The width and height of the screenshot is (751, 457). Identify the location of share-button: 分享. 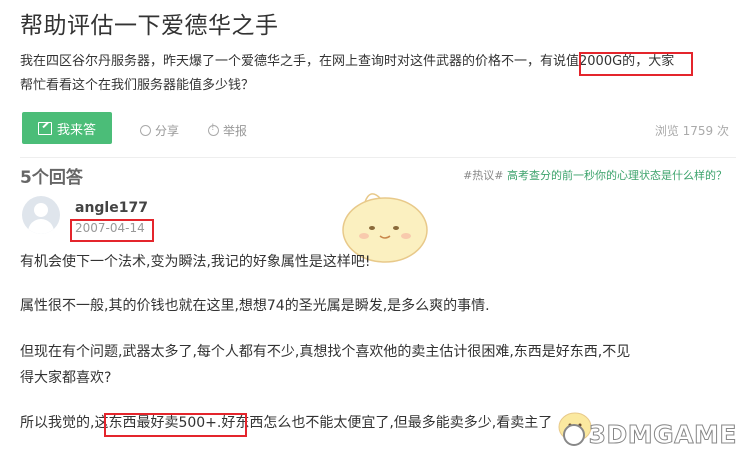
(159, 130).